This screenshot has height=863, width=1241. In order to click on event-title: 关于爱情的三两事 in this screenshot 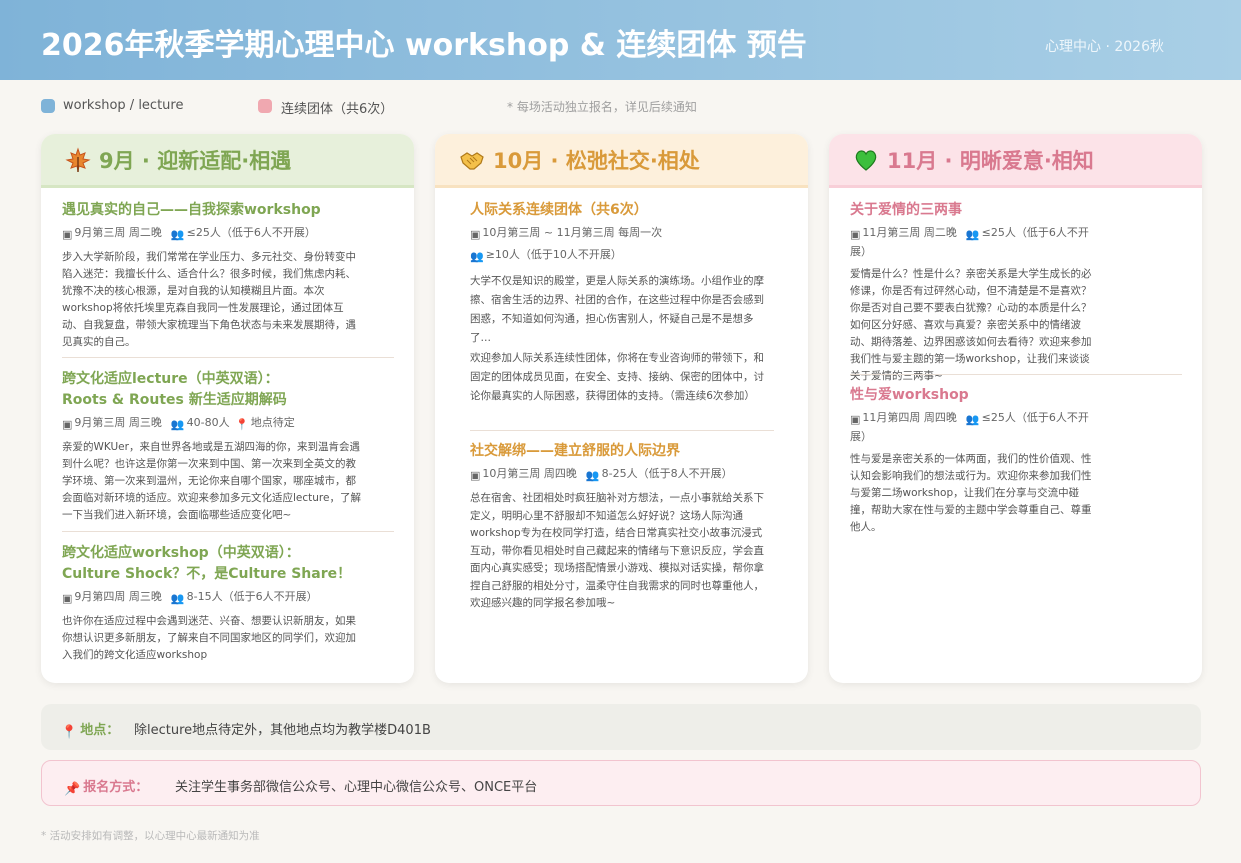, I will do `click(906, 210)`.